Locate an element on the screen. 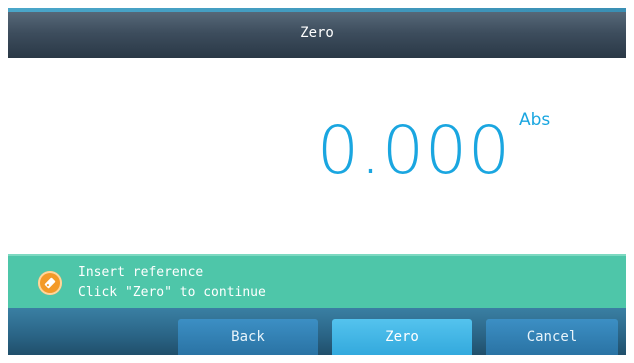 The width and height of the screenshot is (634, 363). button-bar: Back Zero Cancel is located at coordinates (317, 331).